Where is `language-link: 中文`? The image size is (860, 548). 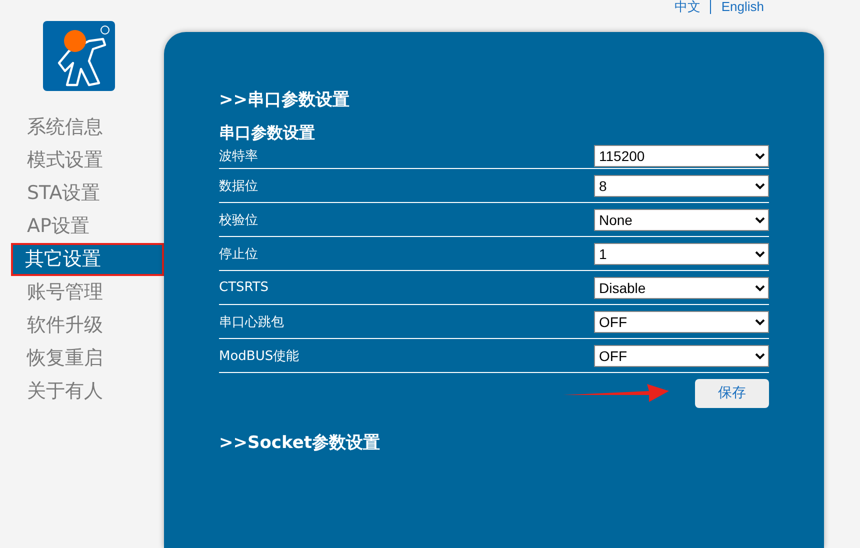
language-link: 中文 is located at coordinates (687, 7).